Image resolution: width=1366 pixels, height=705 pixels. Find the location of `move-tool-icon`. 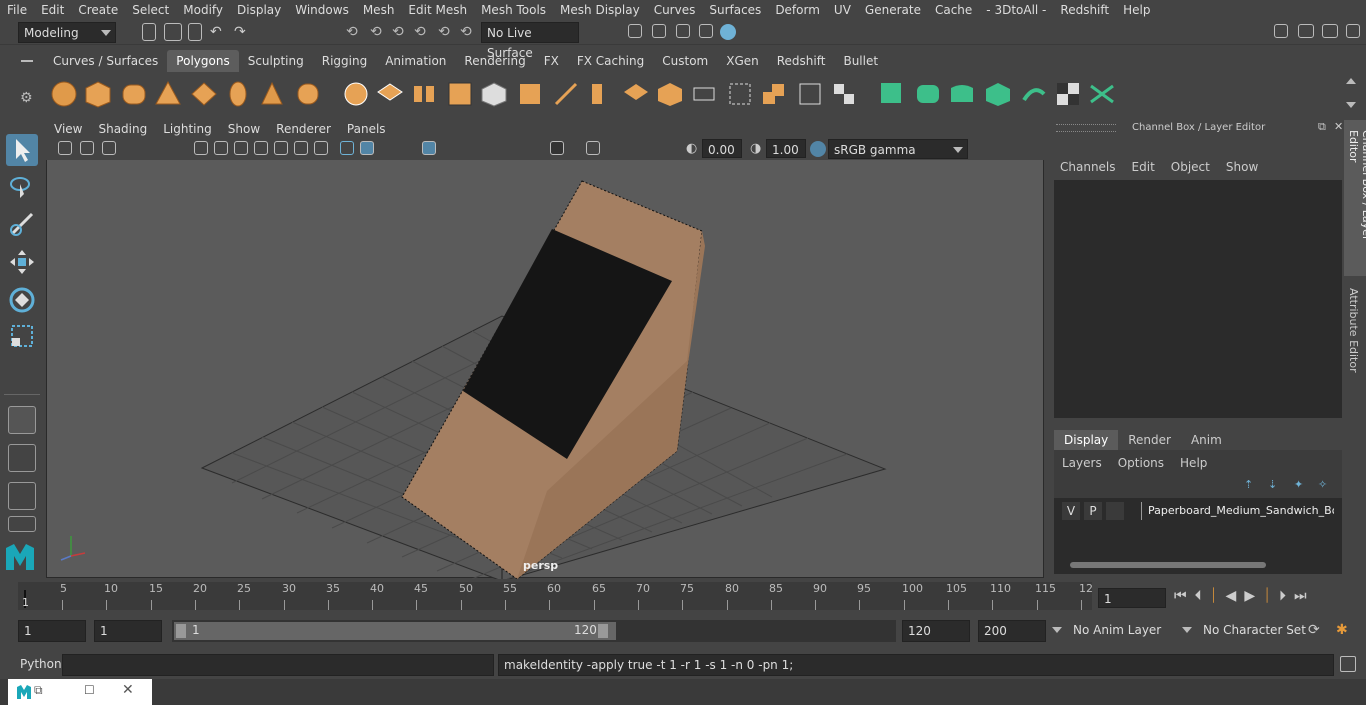

move-tool-icon is located at coordinates (22, 262).